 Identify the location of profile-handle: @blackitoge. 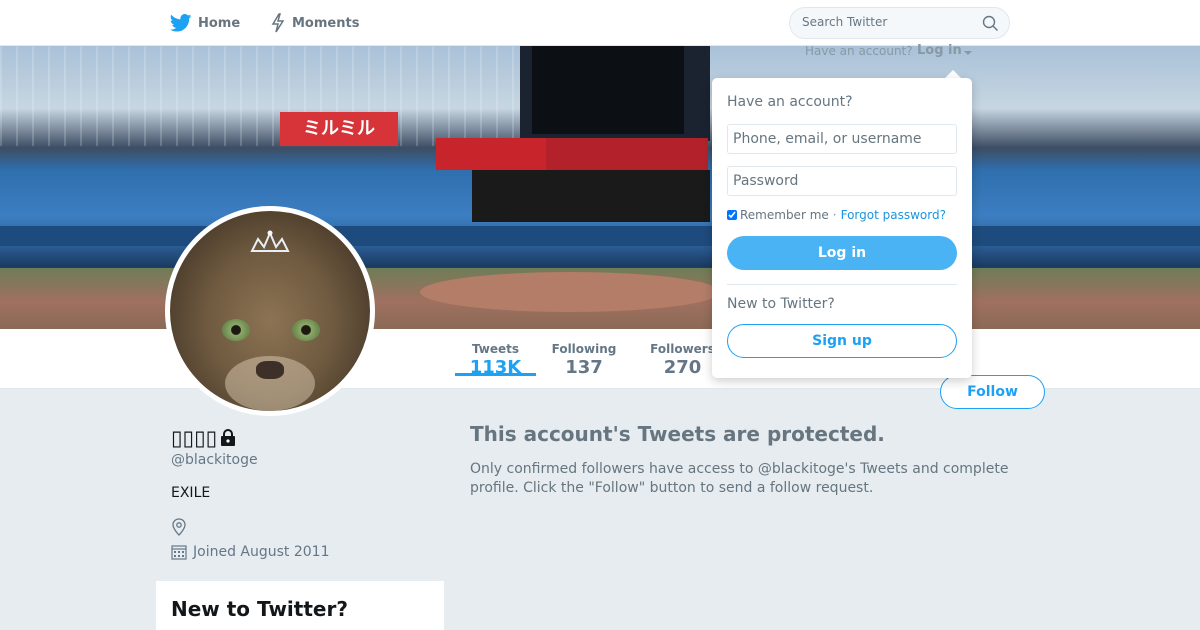
(214, 460).